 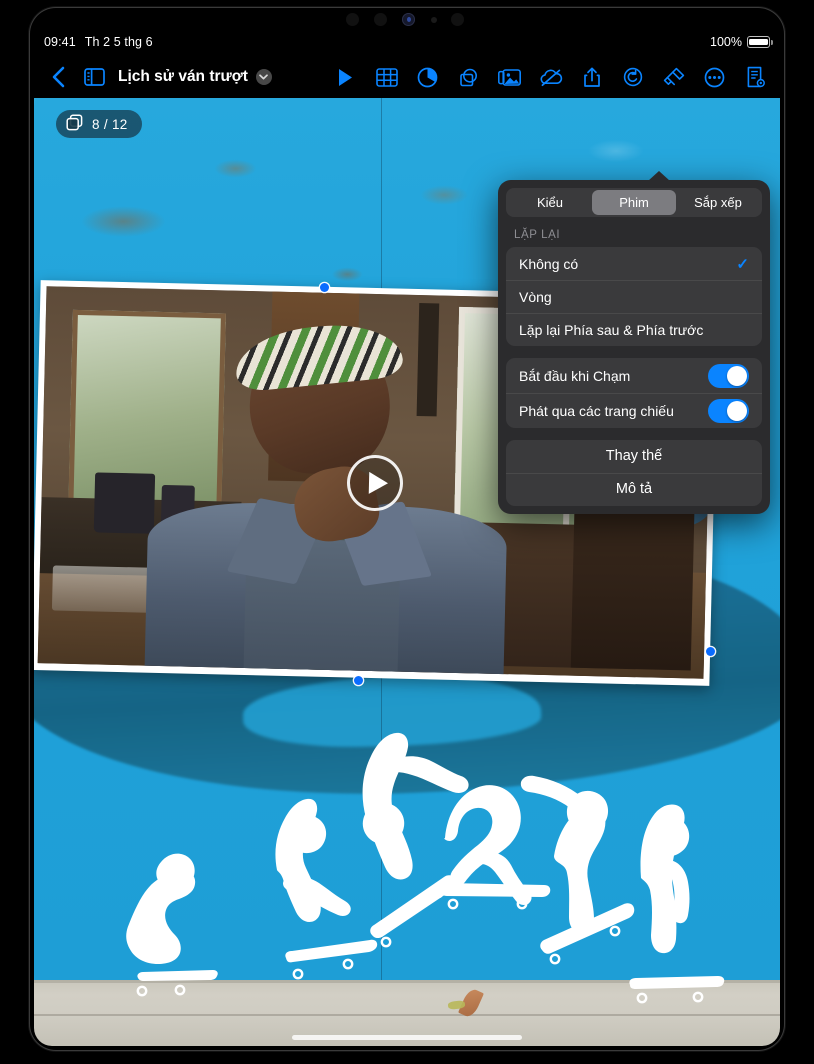 What do you see at coordinates (591, 77) in the screenshot?
I see `share-icon` at bounding box center [591, 77].